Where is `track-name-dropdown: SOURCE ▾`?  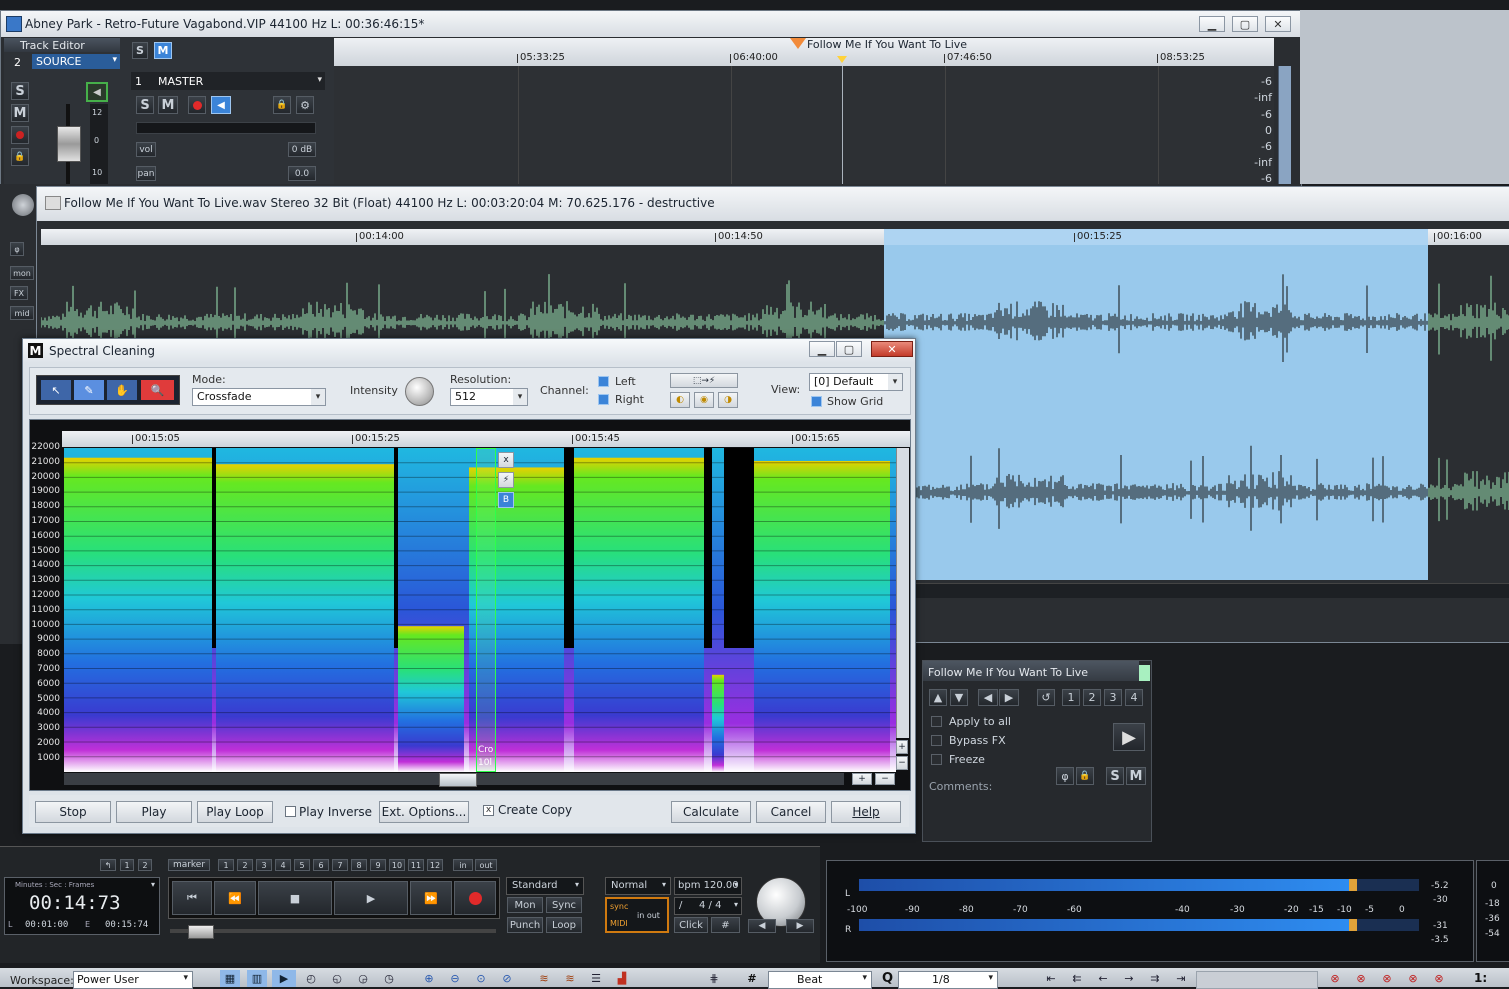 track-name-dropdown: SOURCE ▾ is located at coordinates (76, 61).